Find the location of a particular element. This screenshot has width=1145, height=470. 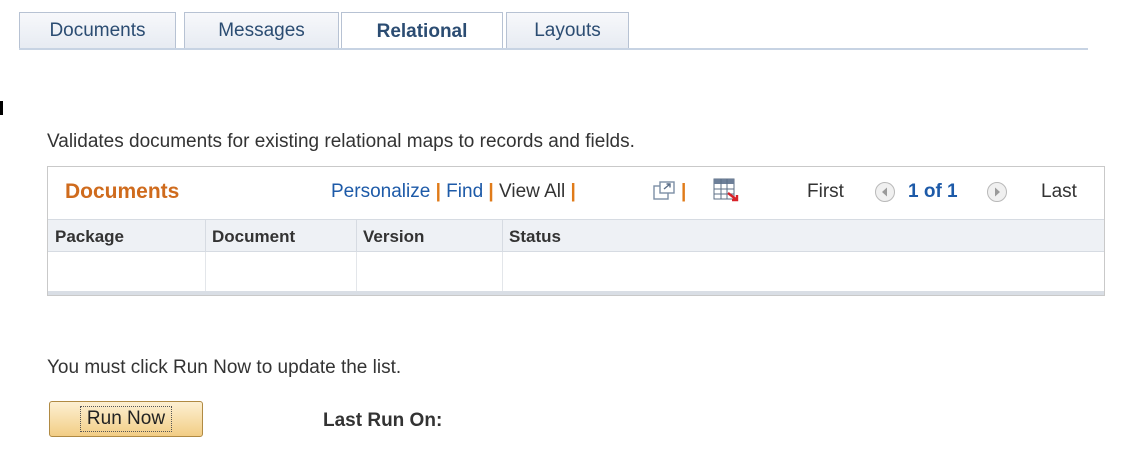

last-label: Last is located at coordinates (1059, 191).